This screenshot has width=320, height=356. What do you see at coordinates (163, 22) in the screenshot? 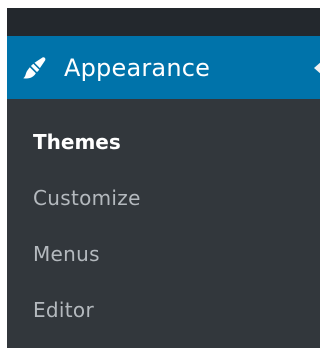
I see `menu-top-strip` at bounding box center [163, 22].